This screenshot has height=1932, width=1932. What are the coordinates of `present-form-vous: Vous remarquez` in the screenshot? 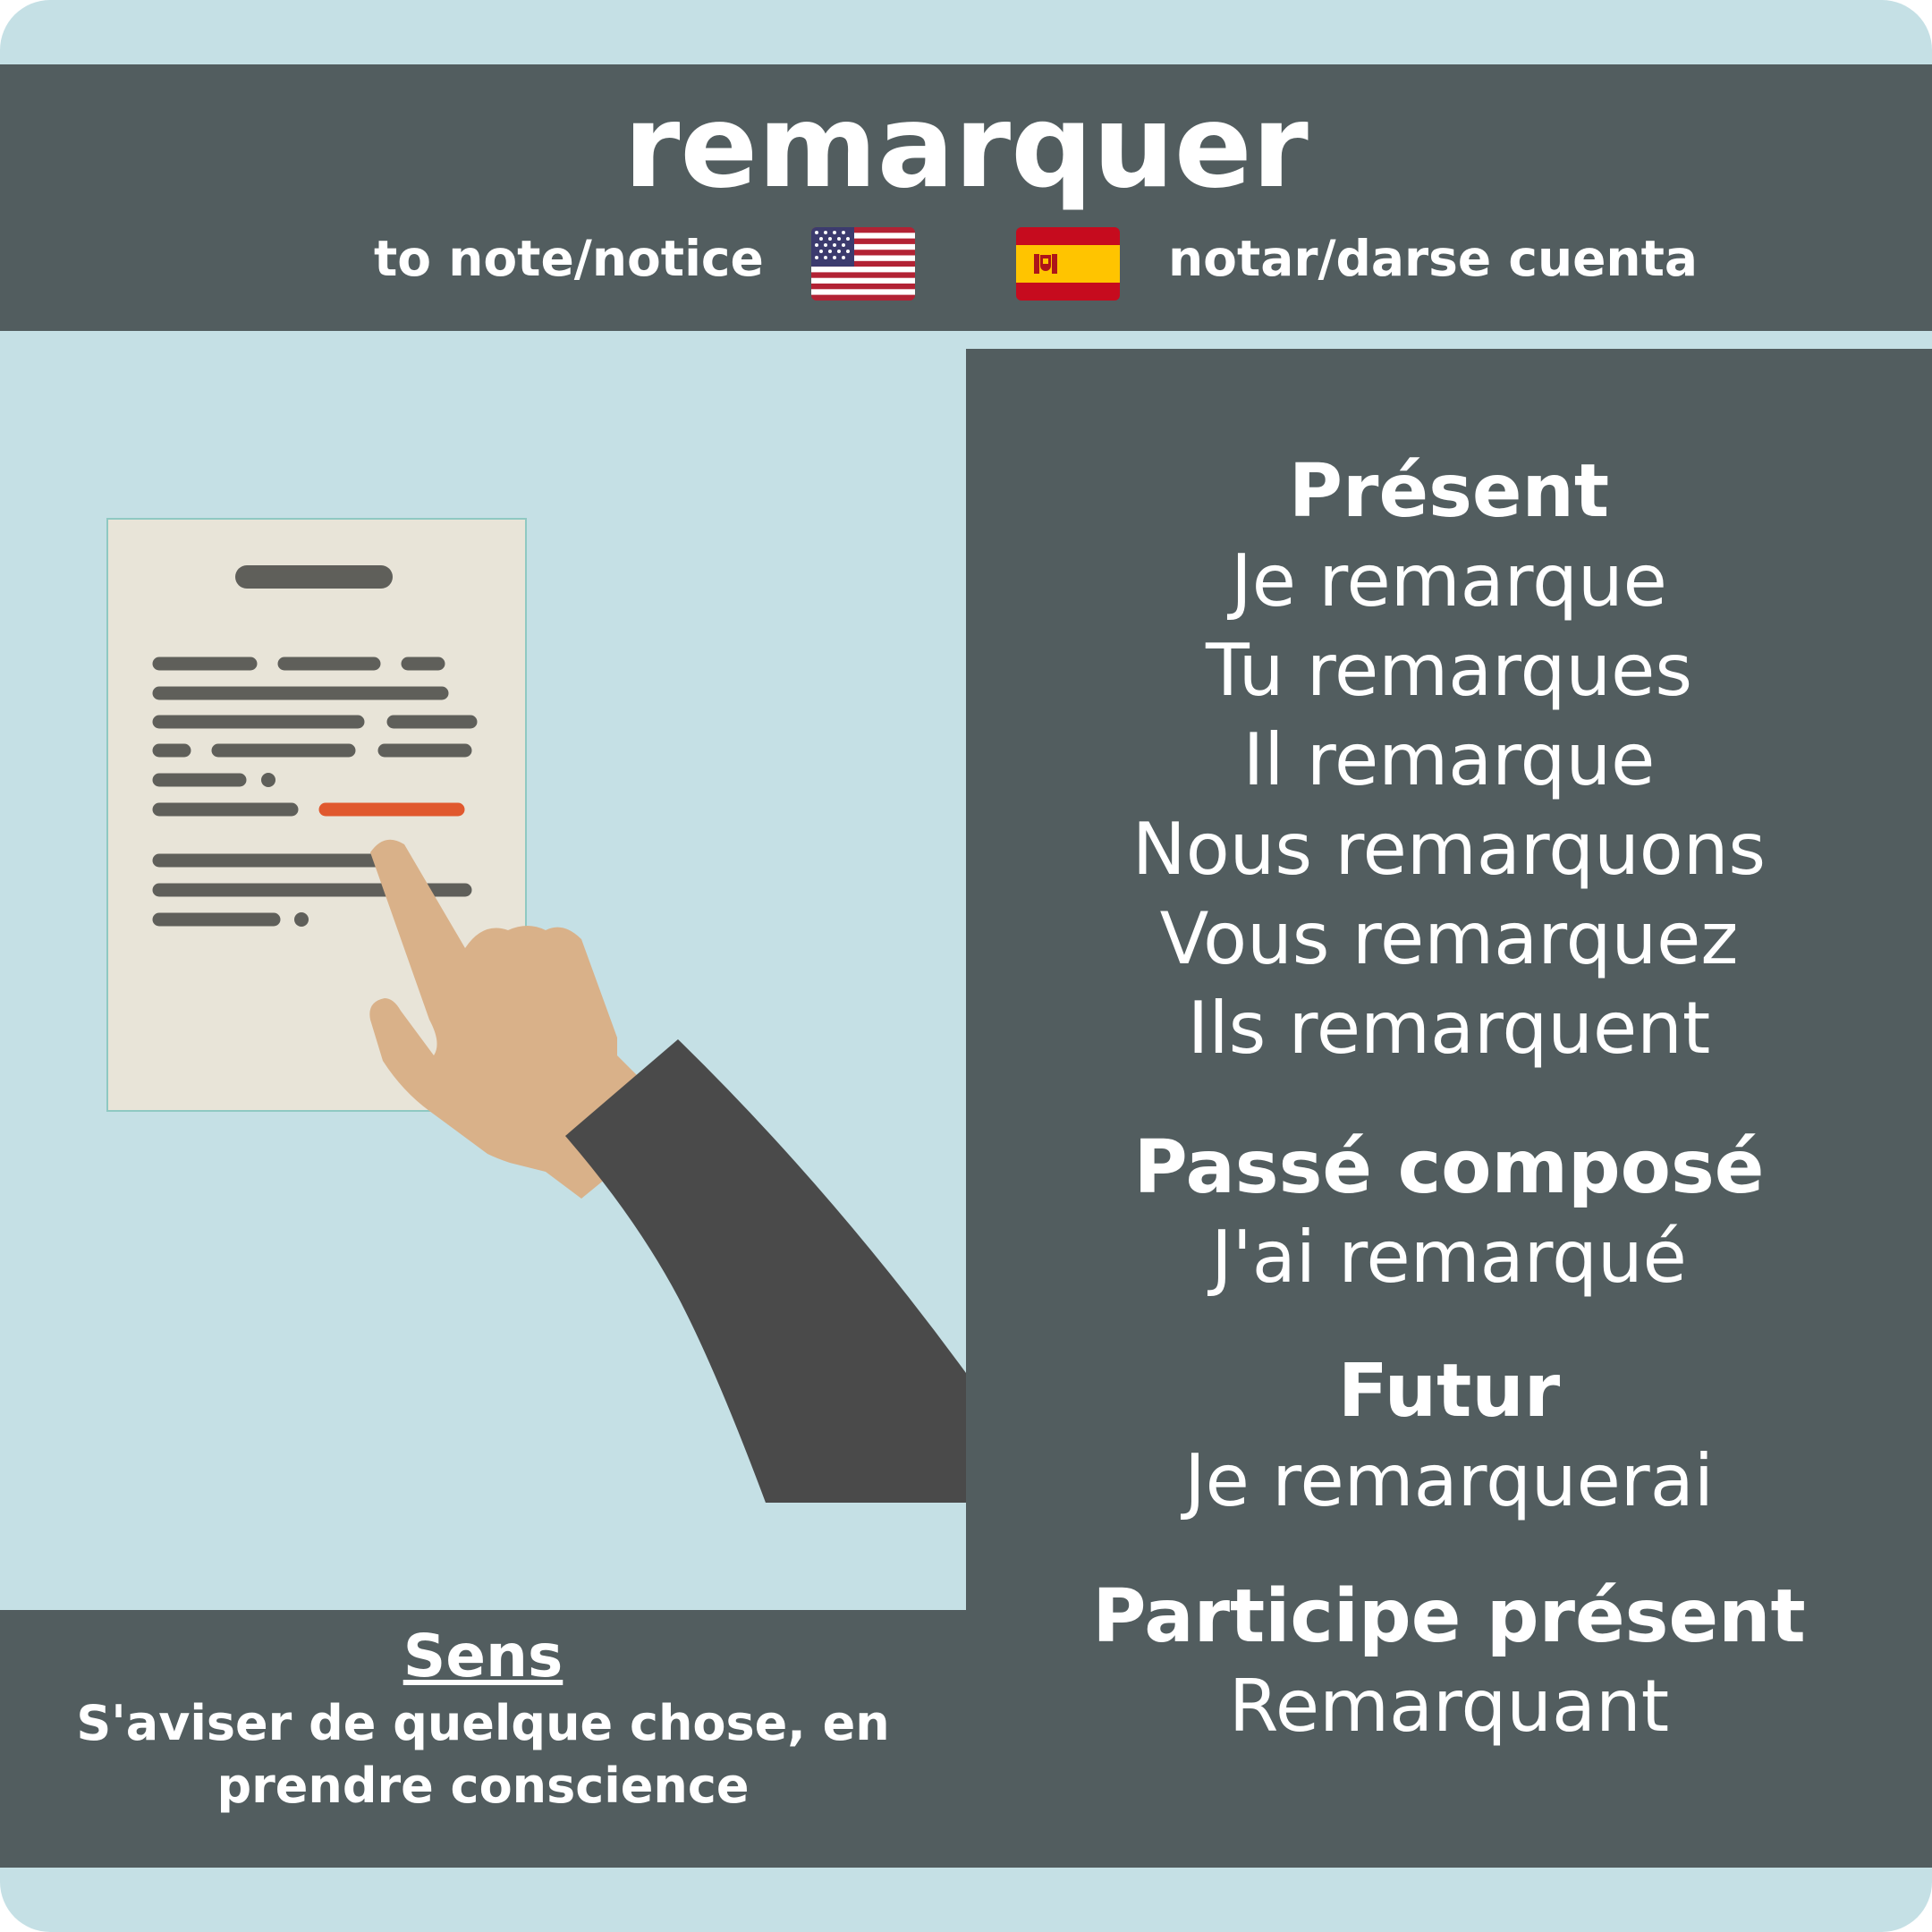 It's located at (1449, 938).